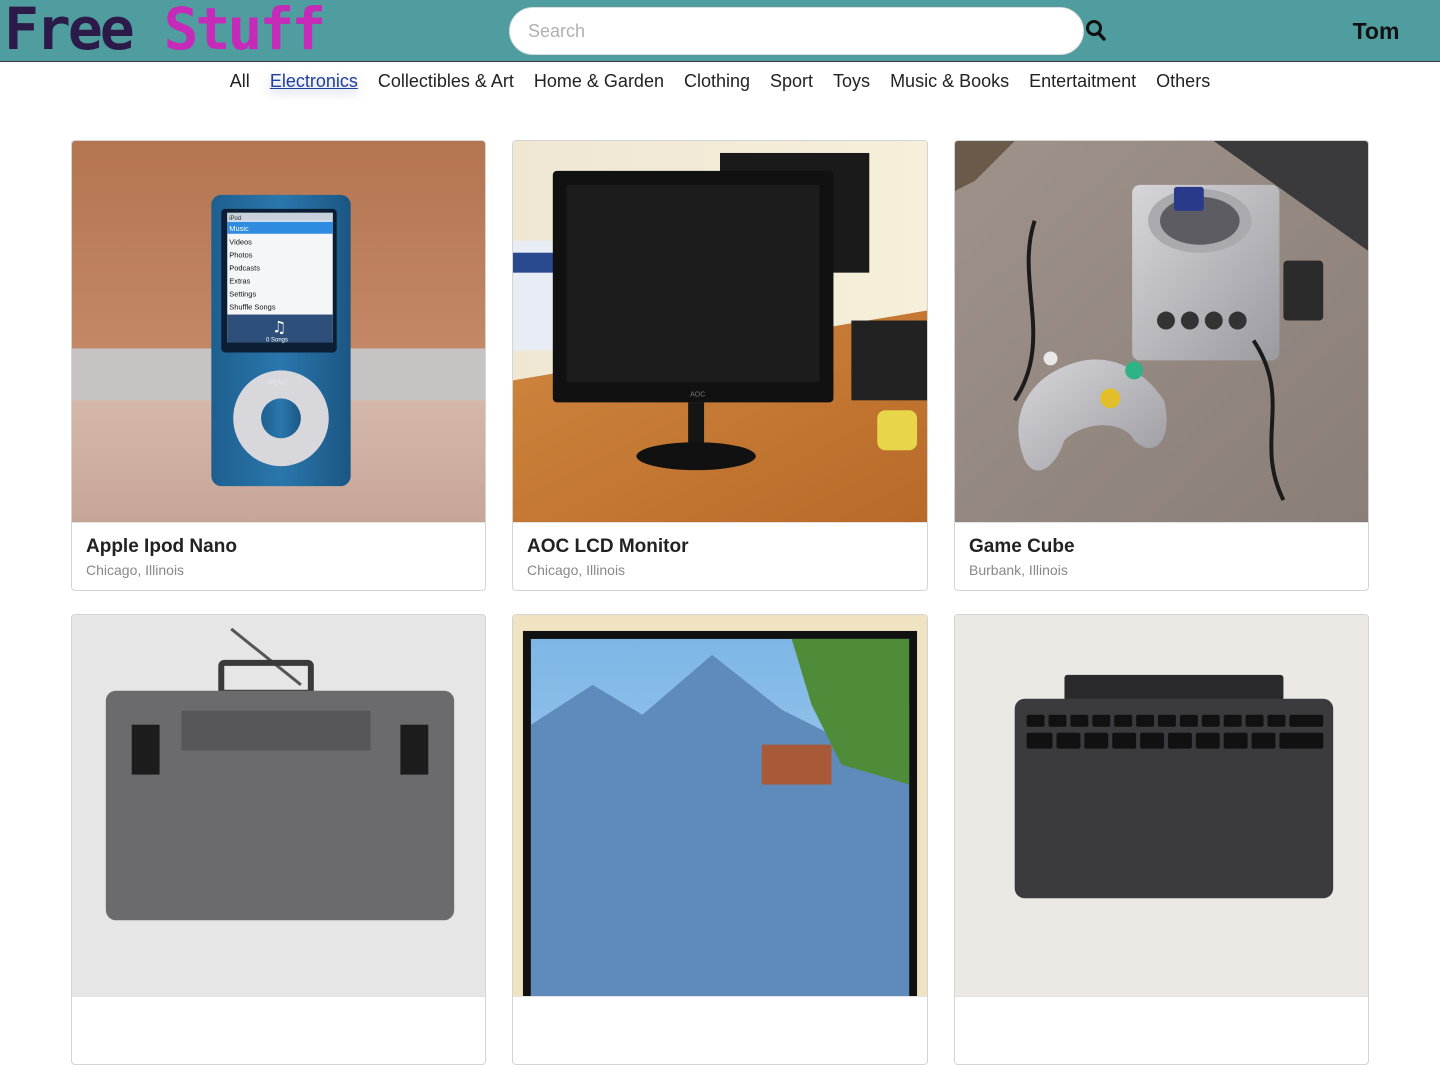  Describe the element at coordinates (791, 81) in the screenshot. I see `category-sport: Sport` at that location.